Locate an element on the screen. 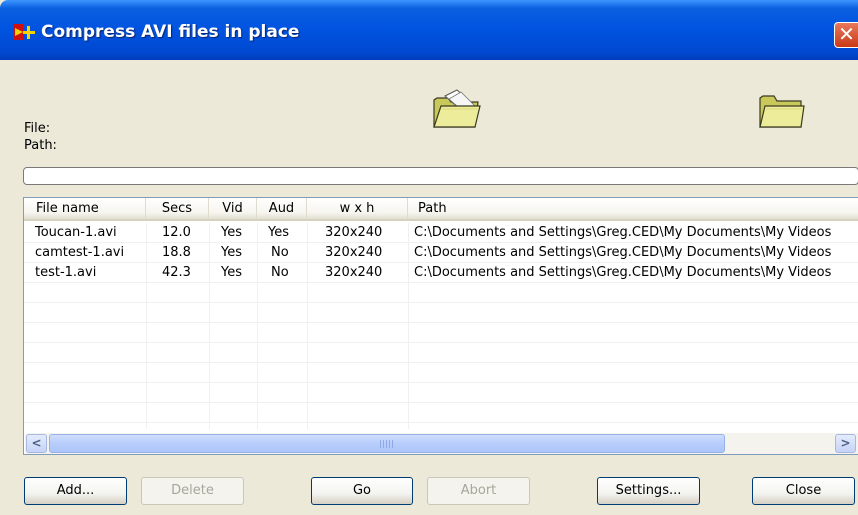 This screenshot has height=515, width=858. cell-aud: Yes is located at coordinates (278, 232).